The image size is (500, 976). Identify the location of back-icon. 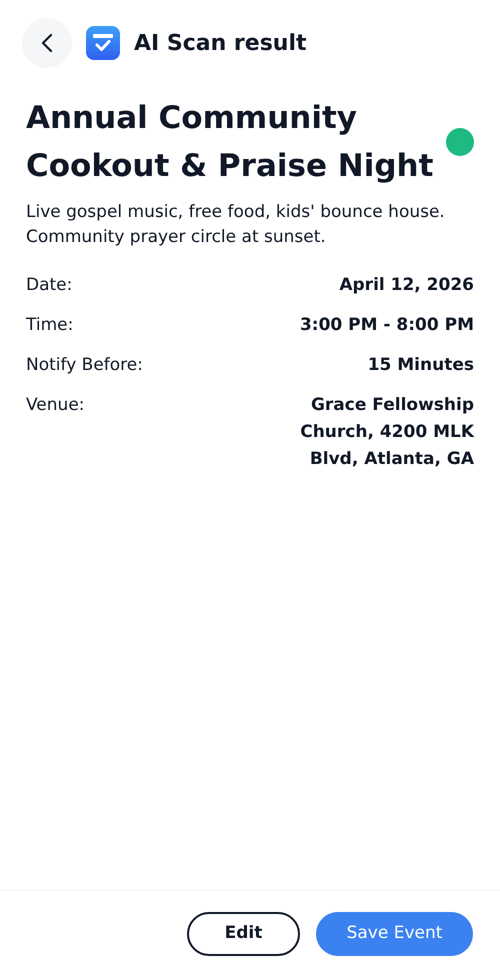
(47, 43).